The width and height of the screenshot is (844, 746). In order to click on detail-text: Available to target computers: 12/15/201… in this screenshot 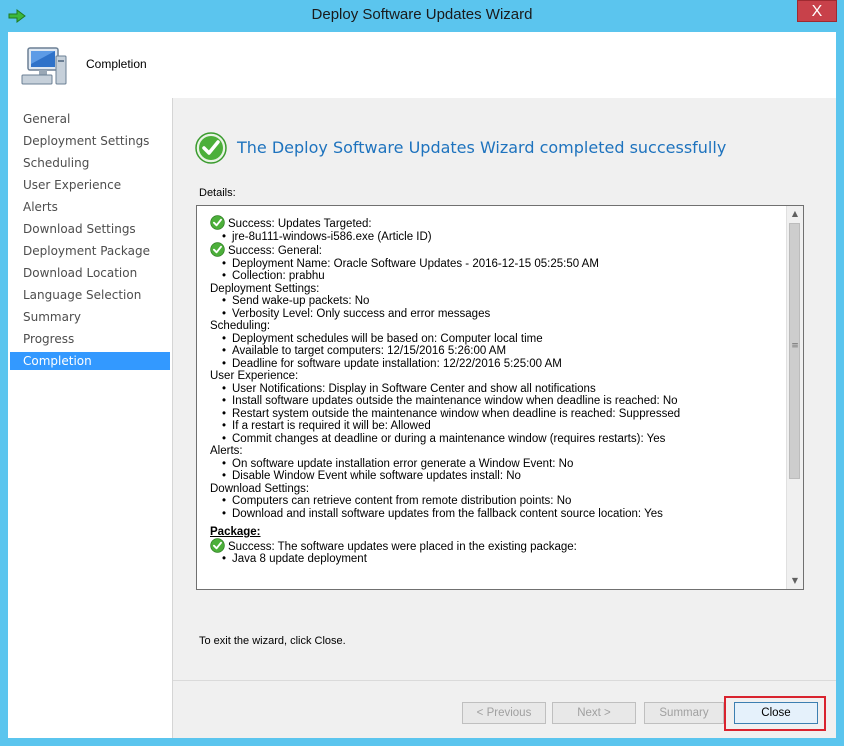, I will do `click(369, 351)`.